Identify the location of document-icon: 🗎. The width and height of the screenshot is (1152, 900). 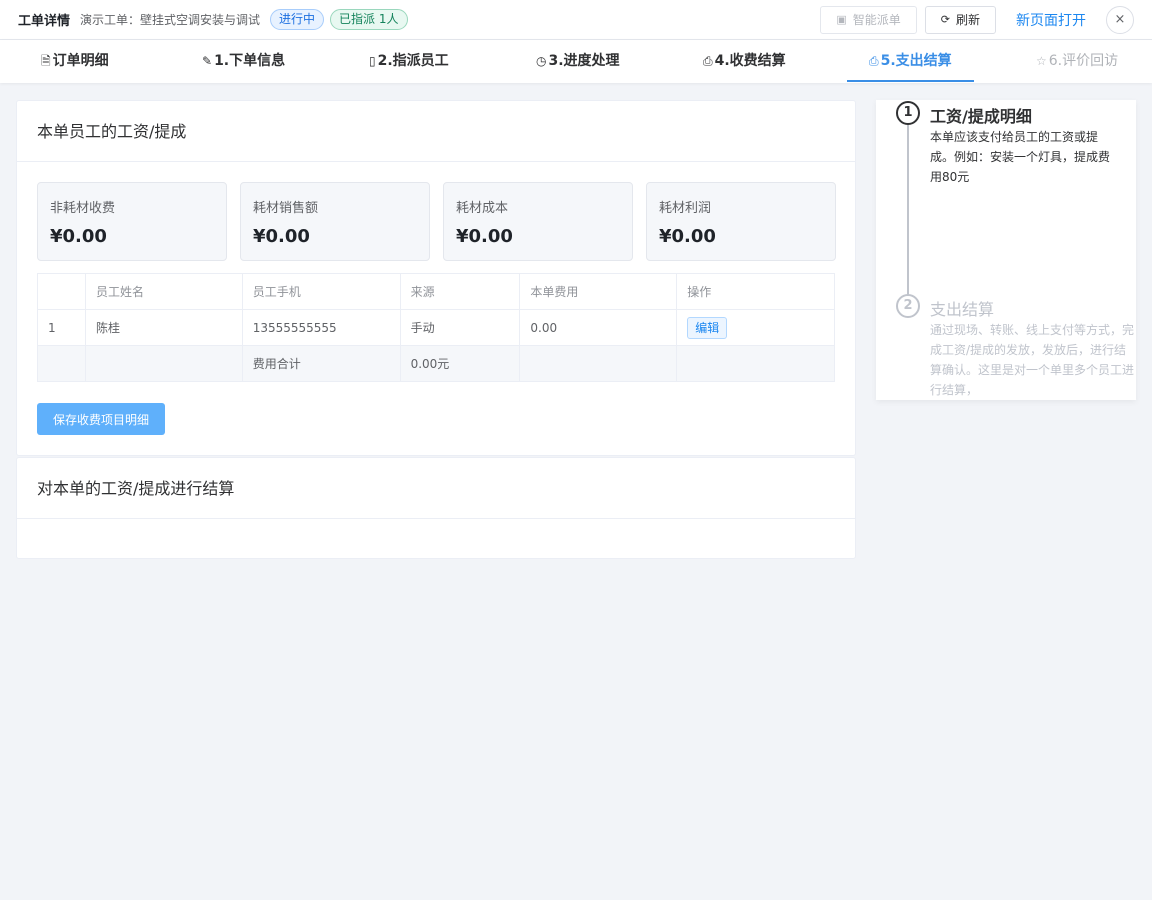
(46, 61).